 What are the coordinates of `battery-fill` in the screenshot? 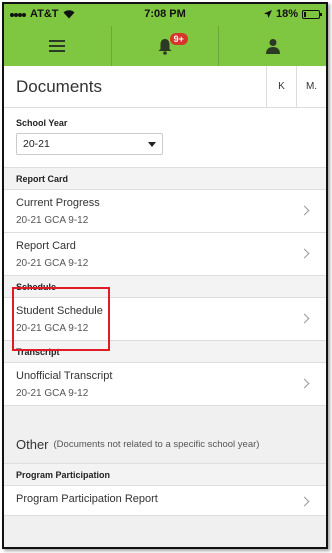 It's located at (305, 14).